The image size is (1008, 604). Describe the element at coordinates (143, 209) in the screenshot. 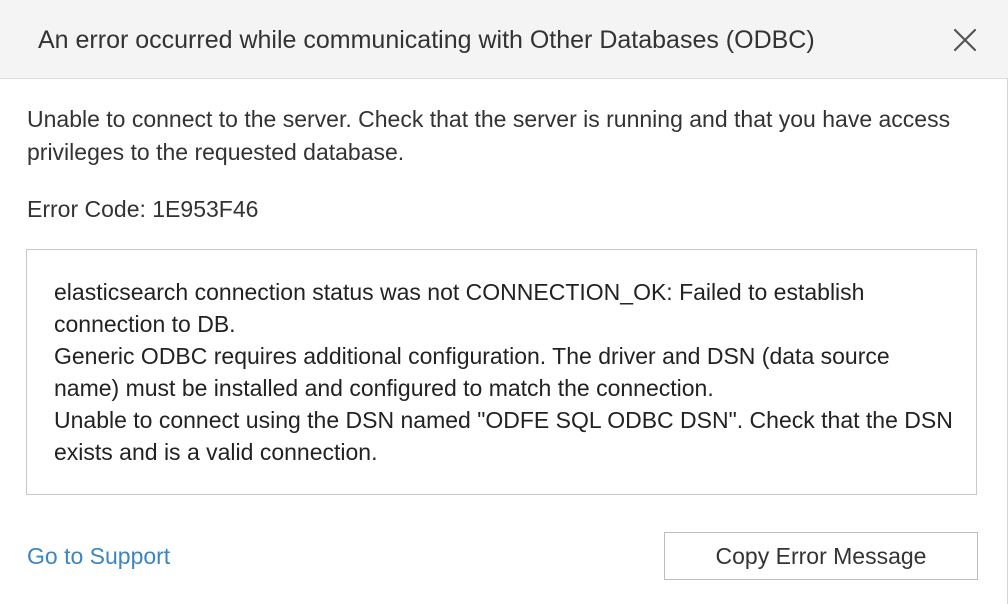

I see `error-code: Error Code: 1E953F46` at that location.